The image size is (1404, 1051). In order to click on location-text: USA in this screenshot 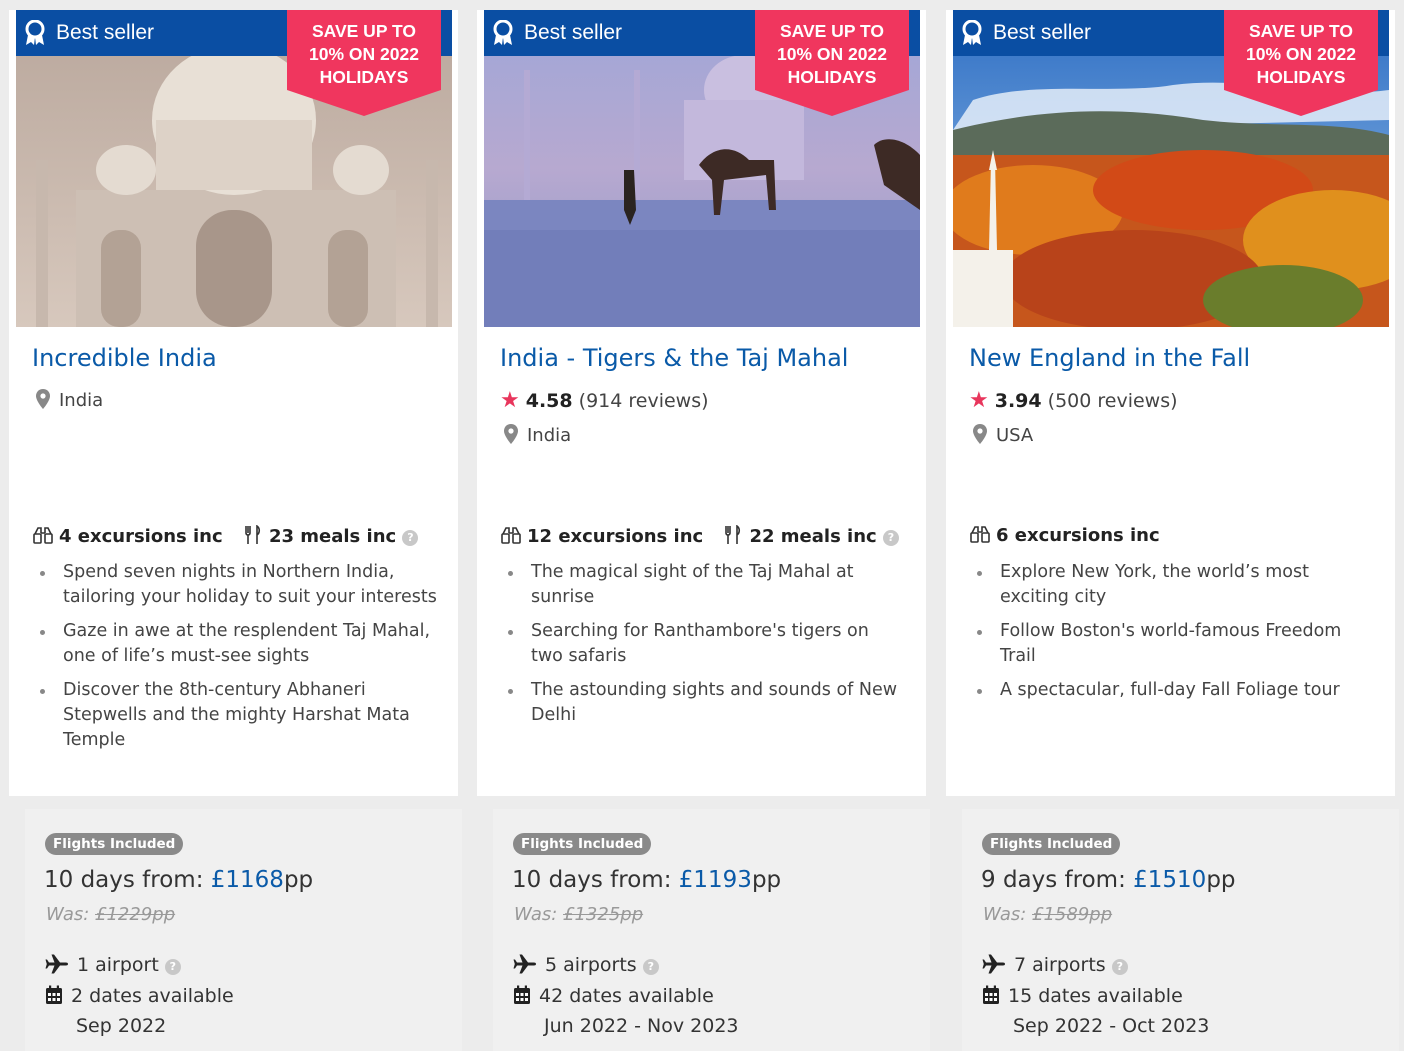, I will do `click(1015, 435)`.